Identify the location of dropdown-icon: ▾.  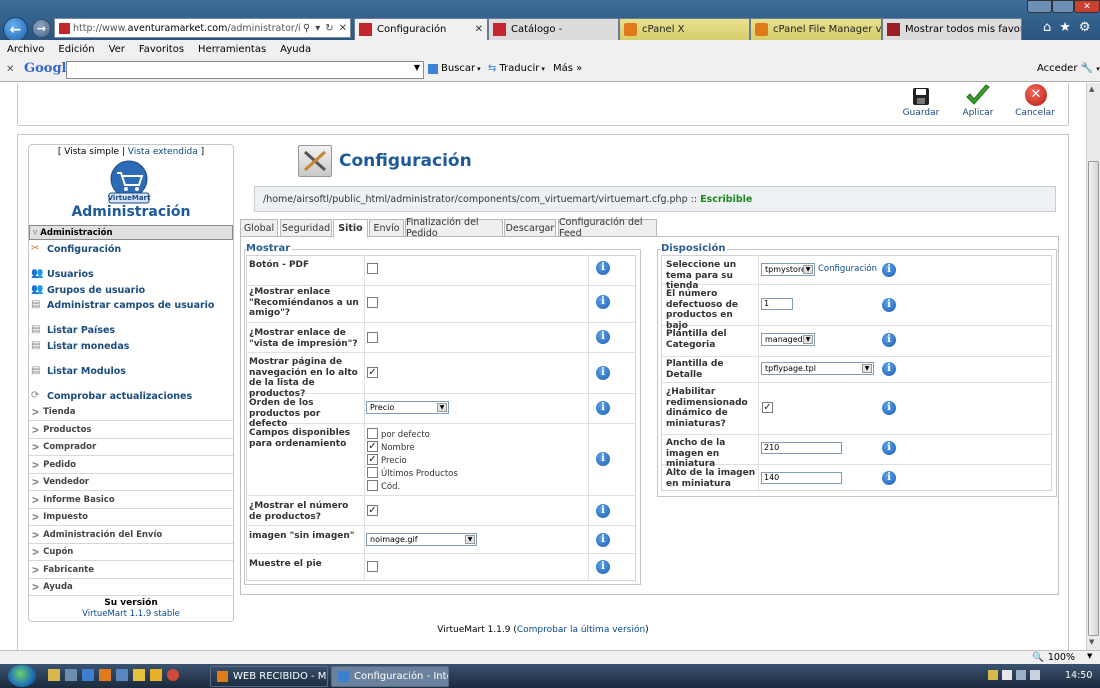
(317, 28).